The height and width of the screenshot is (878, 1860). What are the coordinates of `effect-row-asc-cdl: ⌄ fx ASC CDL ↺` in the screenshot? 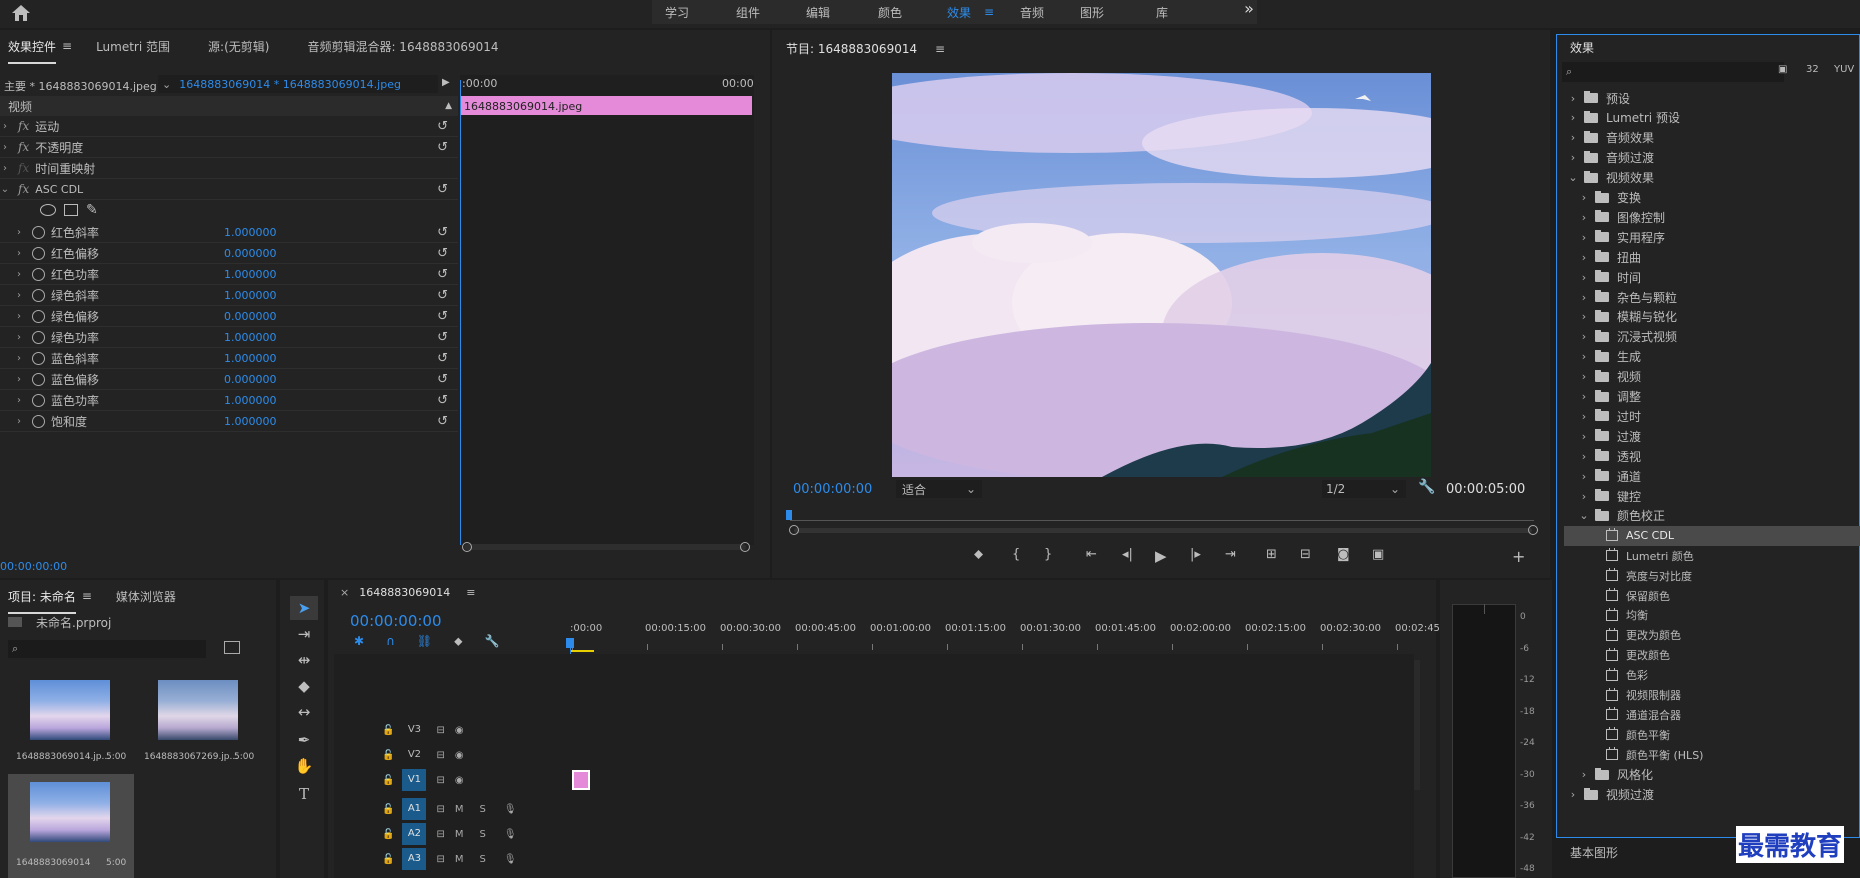 It's located at (229, 189).